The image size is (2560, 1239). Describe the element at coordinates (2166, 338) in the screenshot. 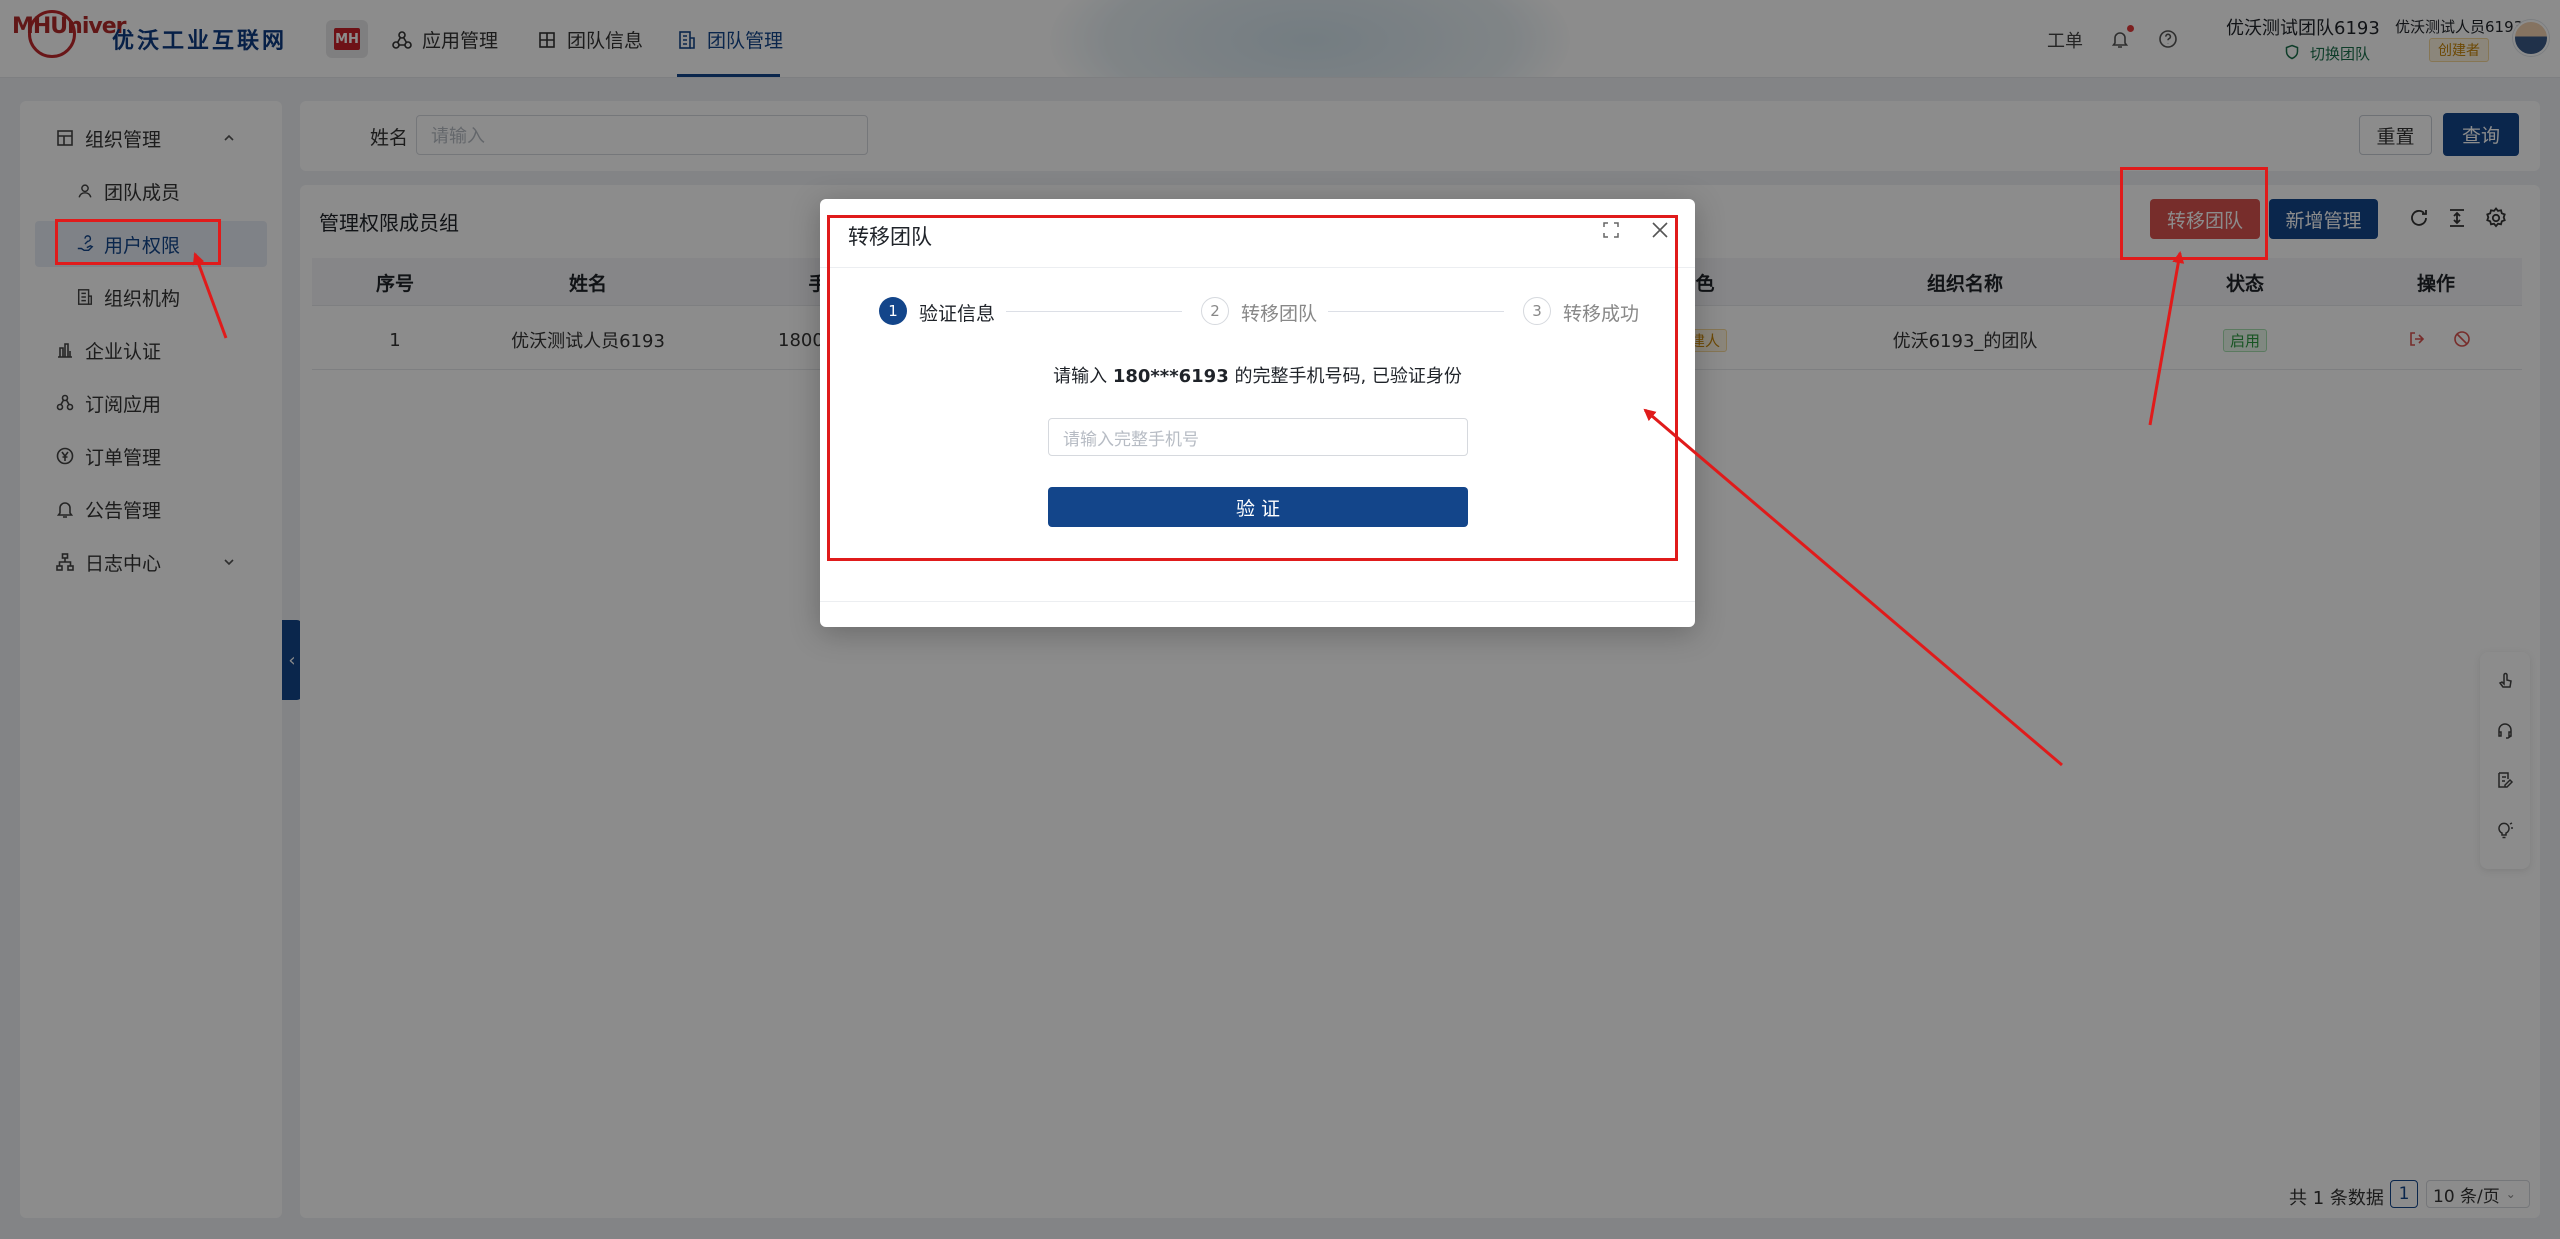

I see `arrow-to-transfer-button` at that location.